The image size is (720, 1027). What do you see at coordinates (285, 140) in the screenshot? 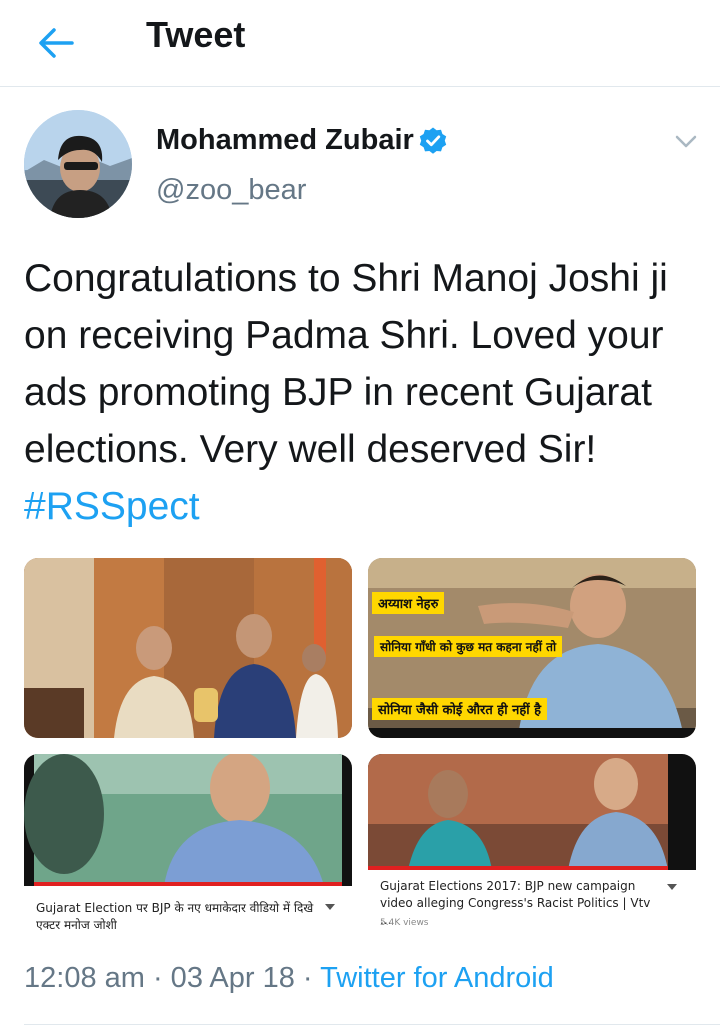
I see `author-name: Mohammed Zubair` at bounding box center [285, 140].